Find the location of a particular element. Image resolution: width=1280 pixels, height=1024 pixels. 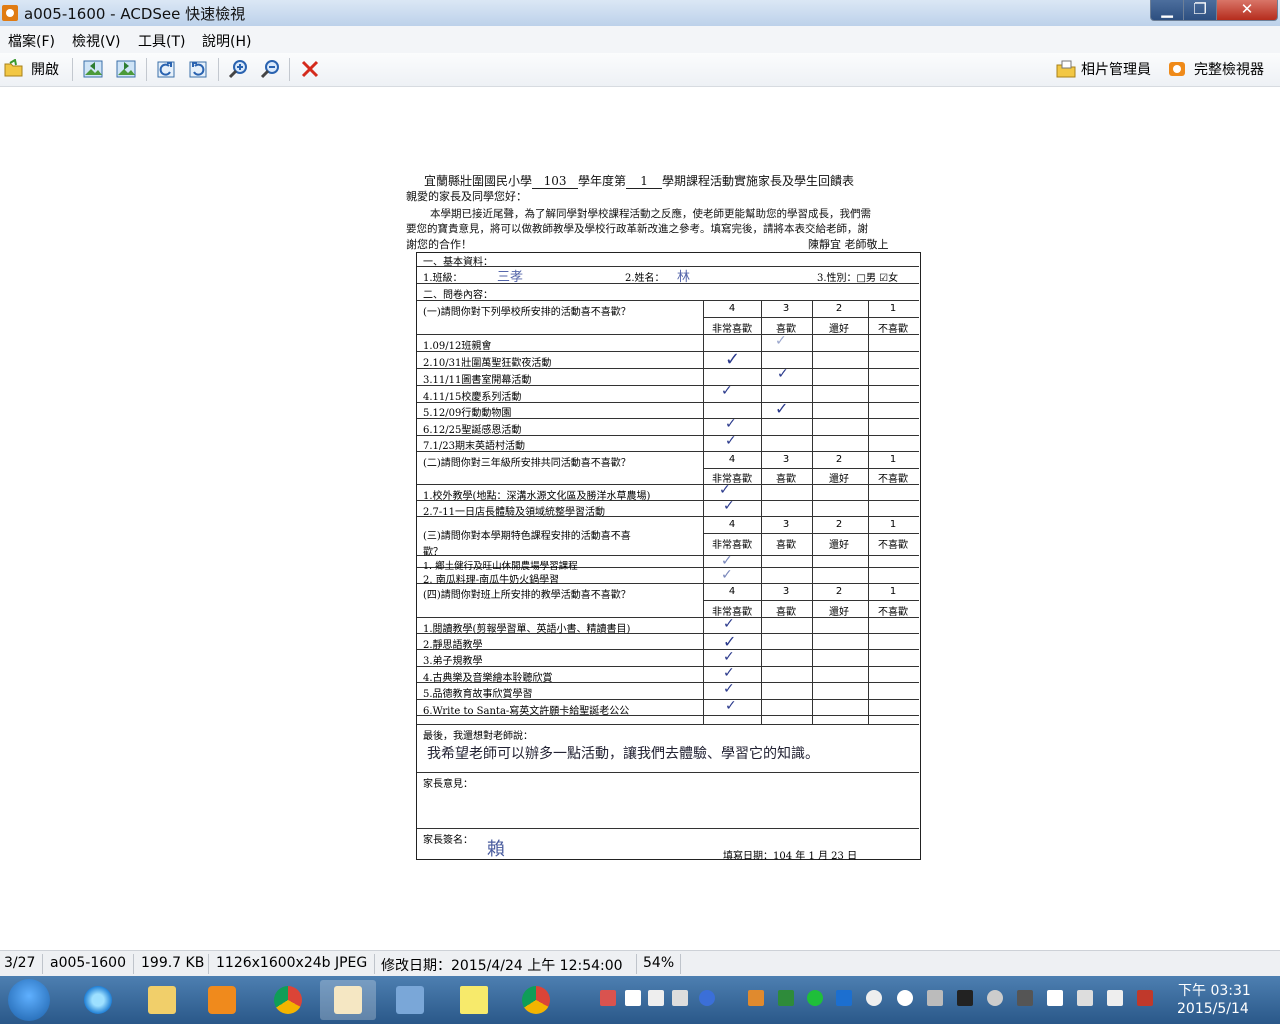

open-button: 開啟 is located at coordinates (45, 69).